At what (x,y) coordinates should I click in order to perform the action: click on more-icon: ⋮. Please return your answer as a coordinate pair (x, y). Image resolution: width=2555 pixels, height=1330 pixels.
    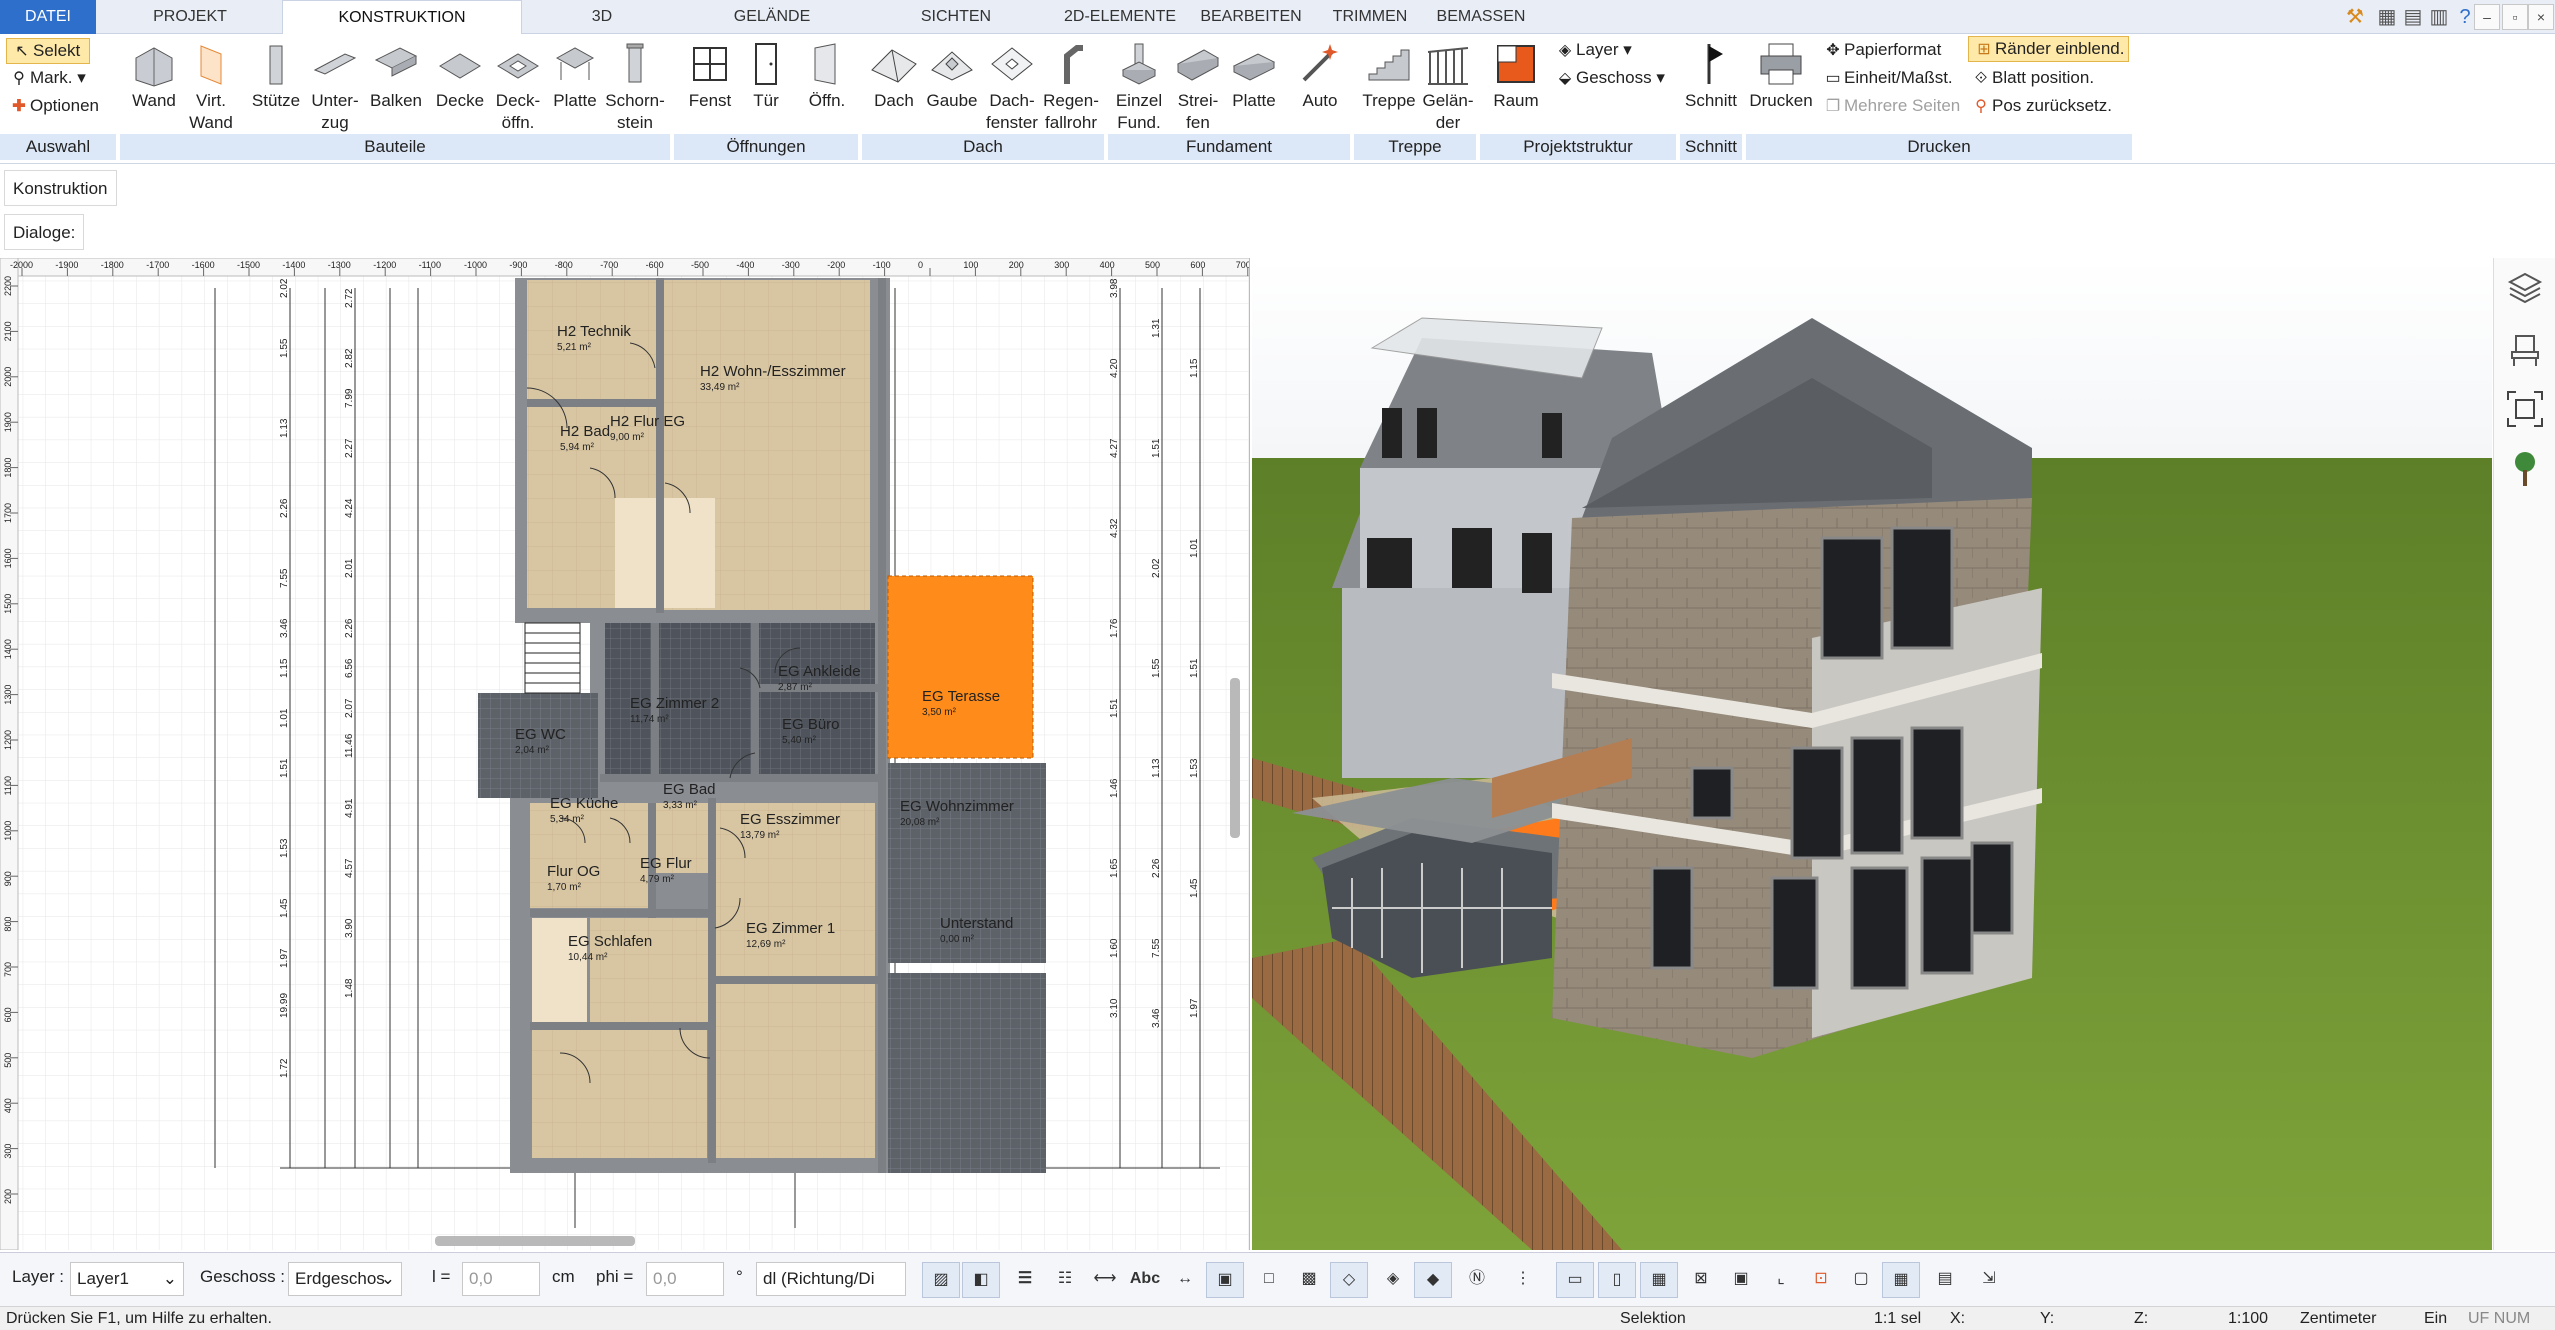
    Looking at the image, I should click on (1523, 1280).